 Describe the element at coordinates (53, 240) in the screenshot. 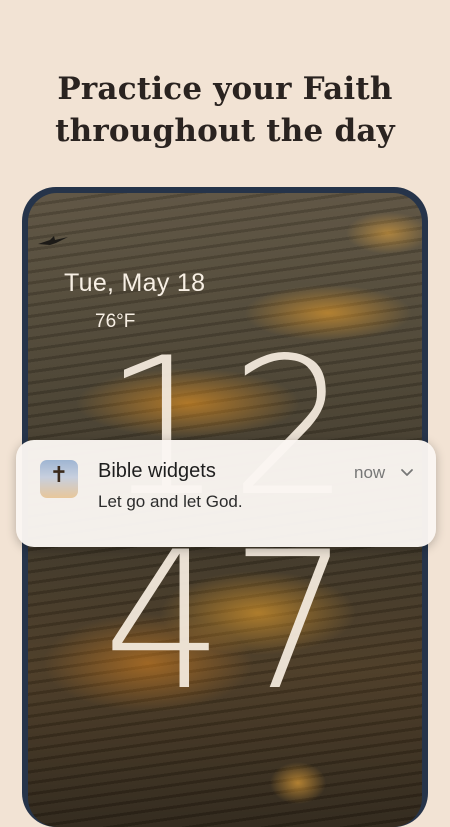

I see `bird-silhouette` at that location.